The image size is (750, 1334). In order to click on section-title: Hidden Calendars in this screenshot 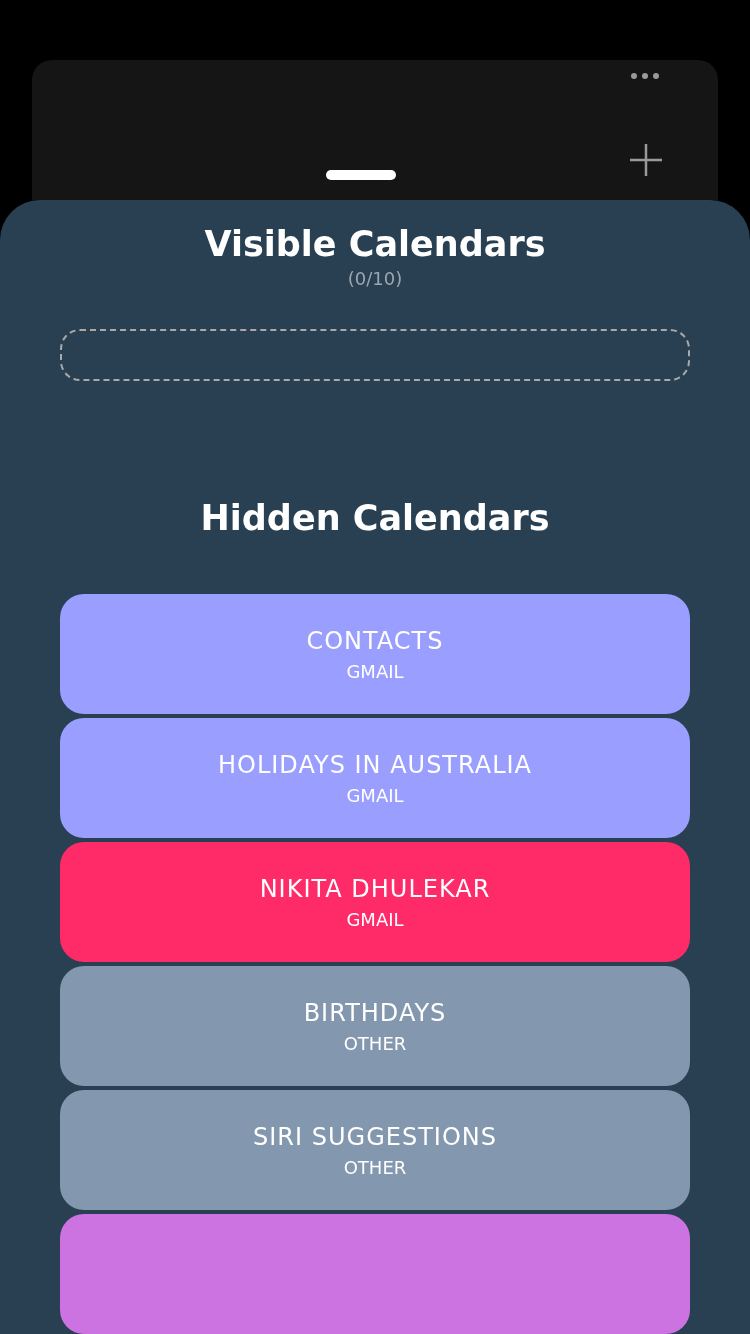, I will do `click(375, 518)`.